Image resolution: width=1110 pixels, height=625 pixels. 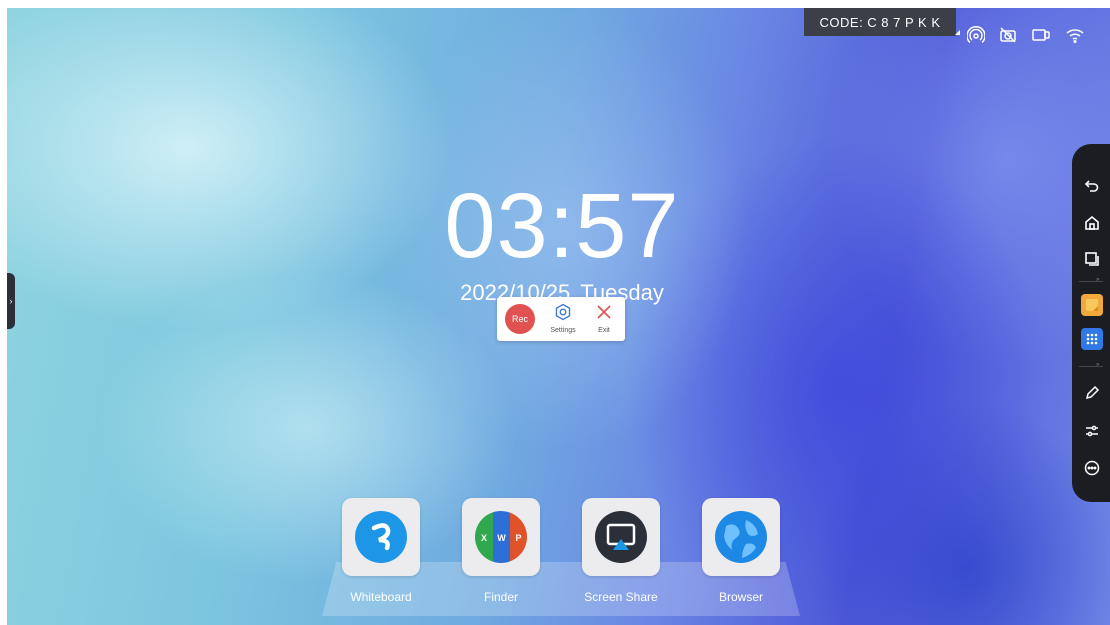 I want to click on dock-app-browser: Browser, so click(x=741, y=551).